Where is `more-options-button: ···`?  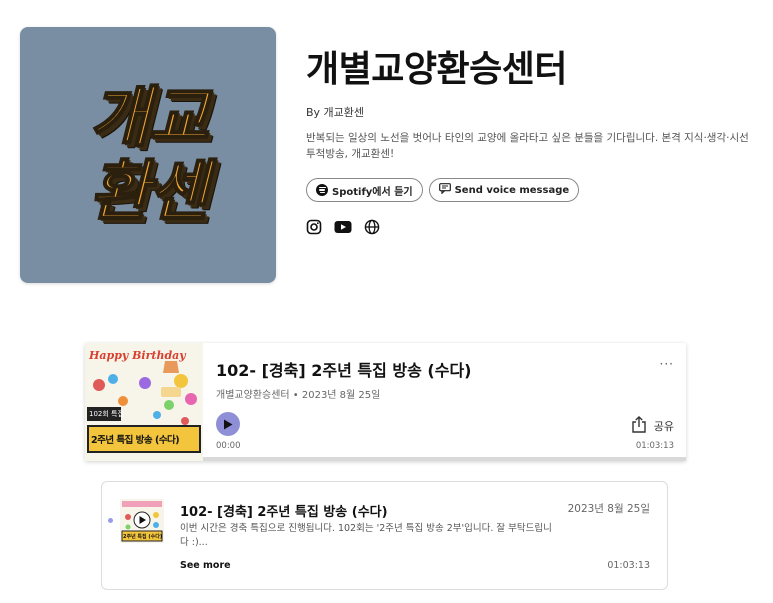 more-options-button: ··· is located at coordinates (667, 364).